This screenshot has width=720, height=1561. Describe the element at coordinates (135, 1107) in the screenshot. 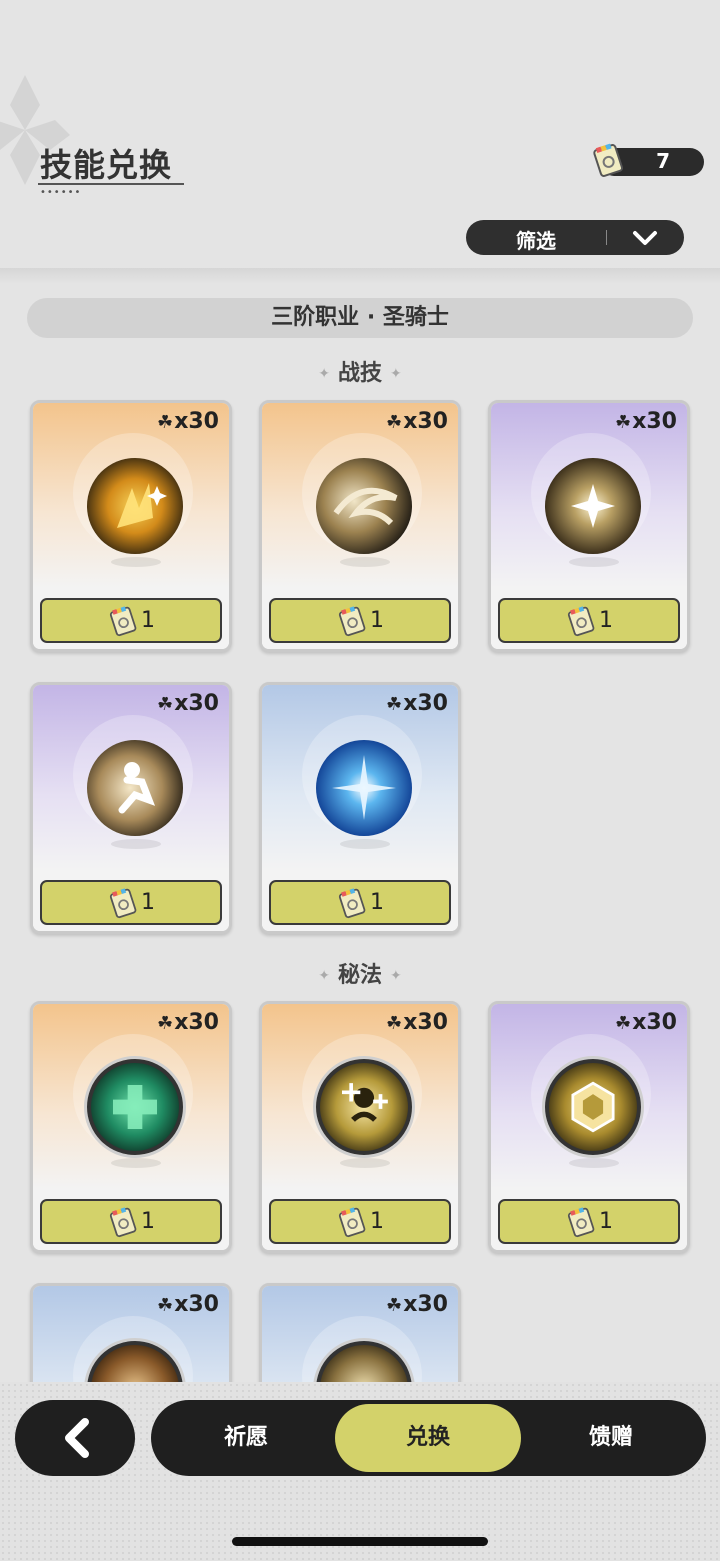

I see `green-heal-cross-icon` at that location.